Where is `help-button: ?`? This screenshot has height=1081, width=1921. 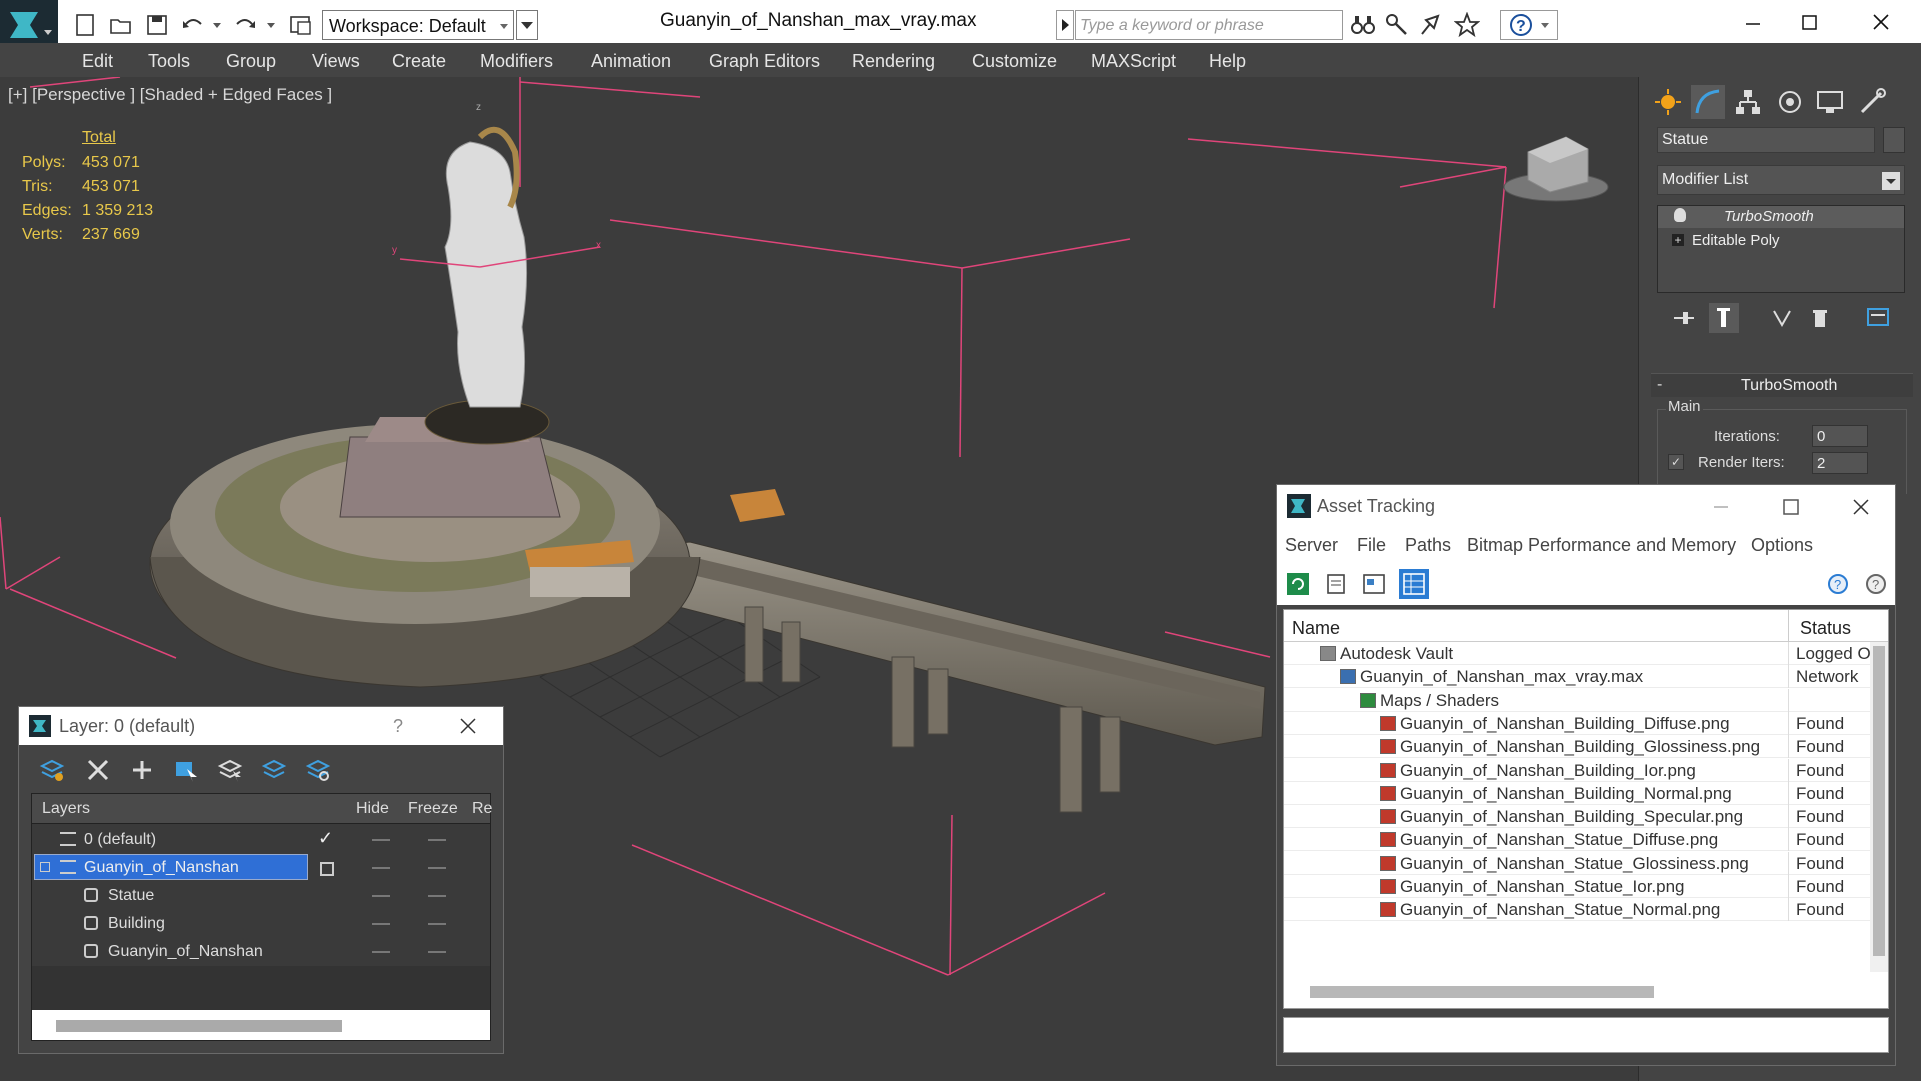
help-button: ? is located at coordinates (1529, 25).